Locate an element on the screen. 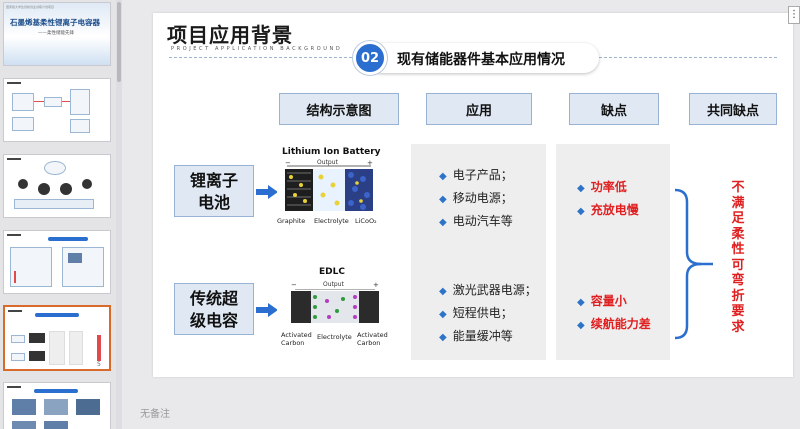  slide-thumbnail-1: 国家级大学生创新创业训练计划项目 石墨烯基柔性锂离子电容器 ——柔性储能先锋 is located at coordinates (57, 34).